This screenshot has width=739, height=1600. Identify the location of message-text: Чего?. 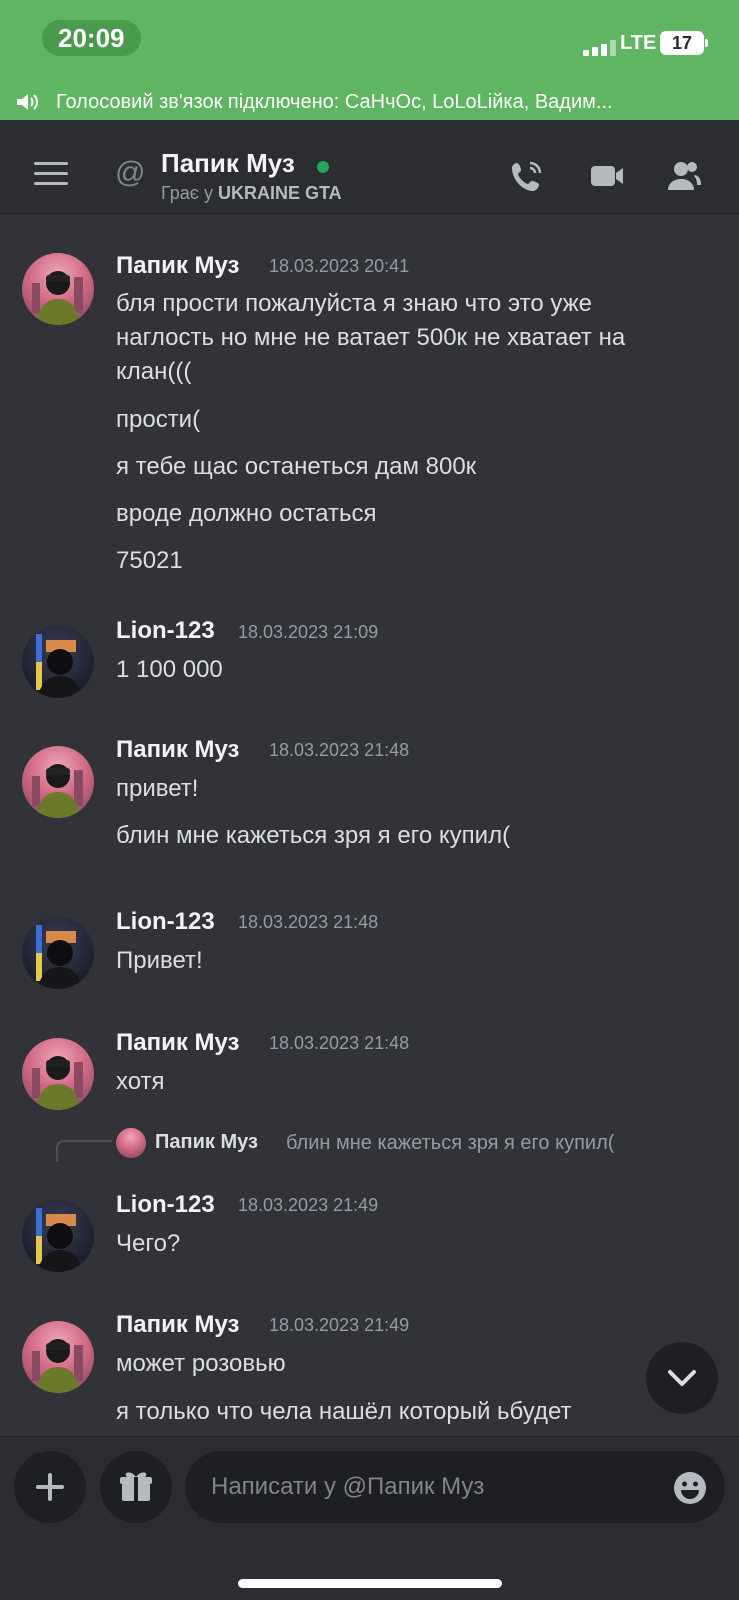
(148, 1243).